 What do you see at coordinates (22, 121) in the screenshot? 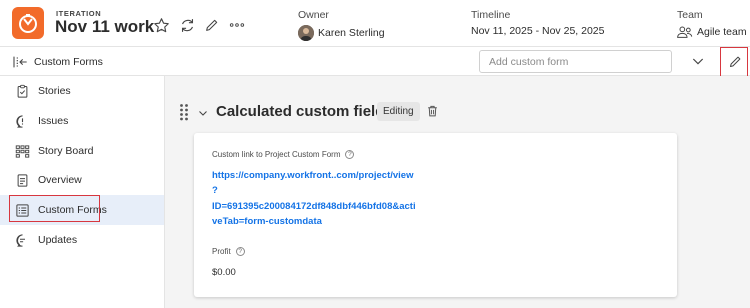
I see `issue-bubble-icon` at bounding box center [22, 121].